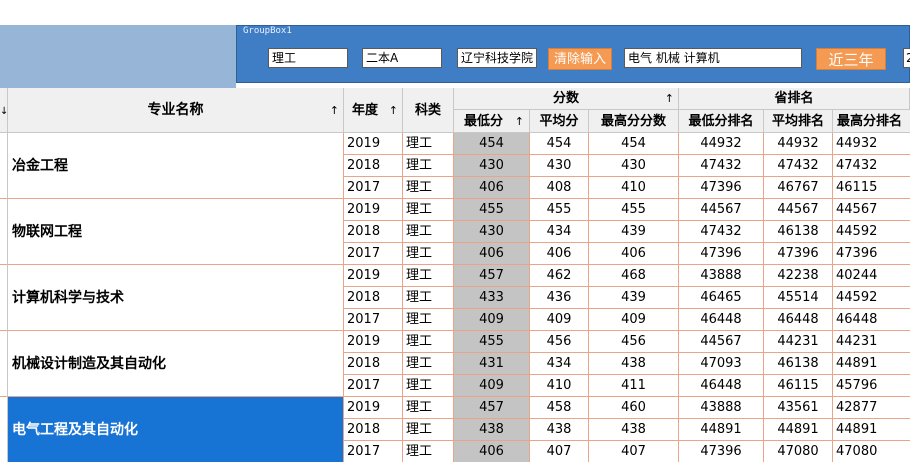 The height and width of the screenshot is (462, 910). What do you see at coordinates (492, 342) in the screenshot?
I see `min-score-cell: 455` at bounding box center [492, 342].